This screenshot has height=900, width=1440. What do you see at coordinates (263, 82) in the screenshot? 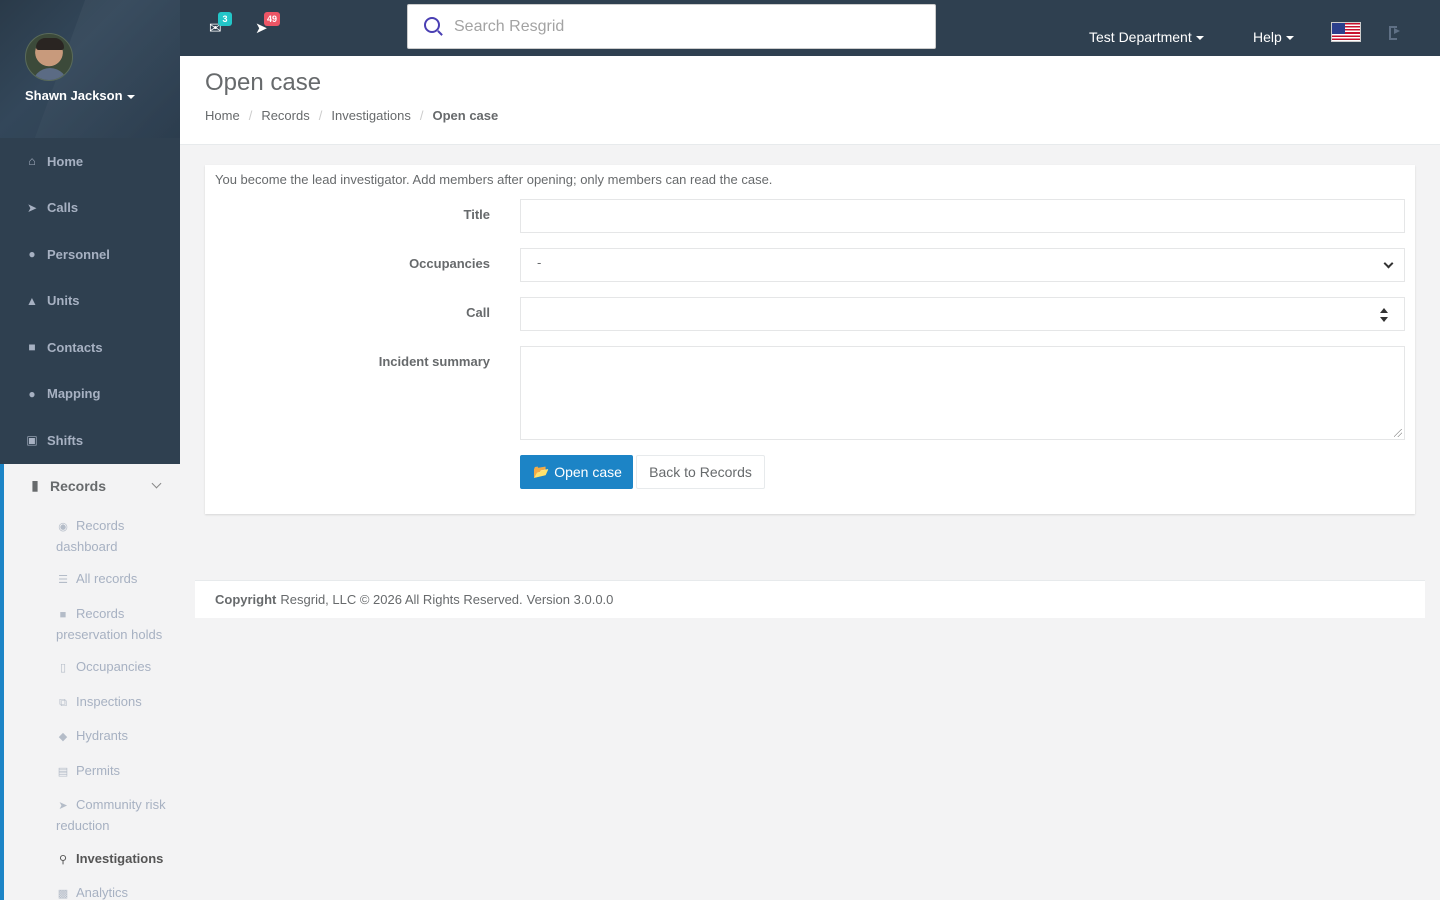
I see `page-title: Open case` at bounding box center [263, 82].